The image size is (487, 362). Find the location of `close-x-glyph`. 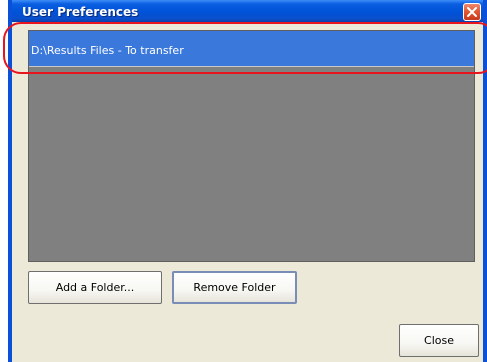

close-x-glyph is located at coordinates (472, 12).